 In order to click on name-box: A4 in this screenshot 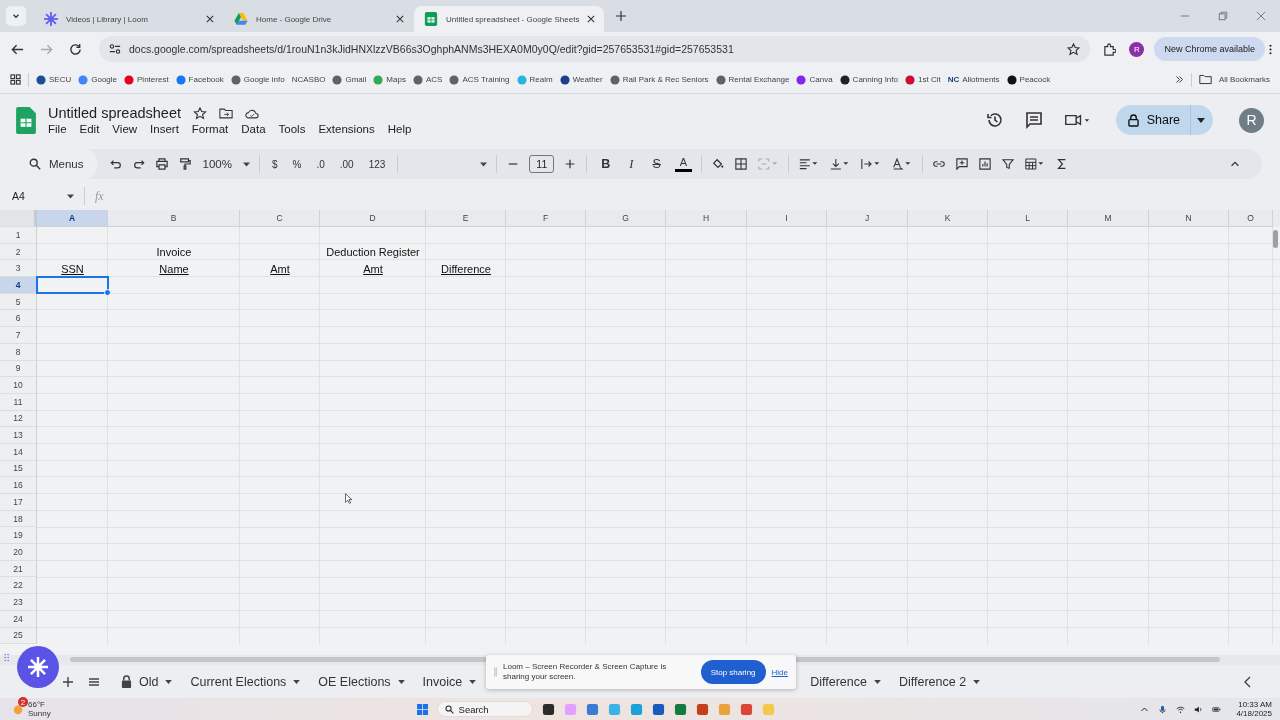, I will do `click(34, 196)`.